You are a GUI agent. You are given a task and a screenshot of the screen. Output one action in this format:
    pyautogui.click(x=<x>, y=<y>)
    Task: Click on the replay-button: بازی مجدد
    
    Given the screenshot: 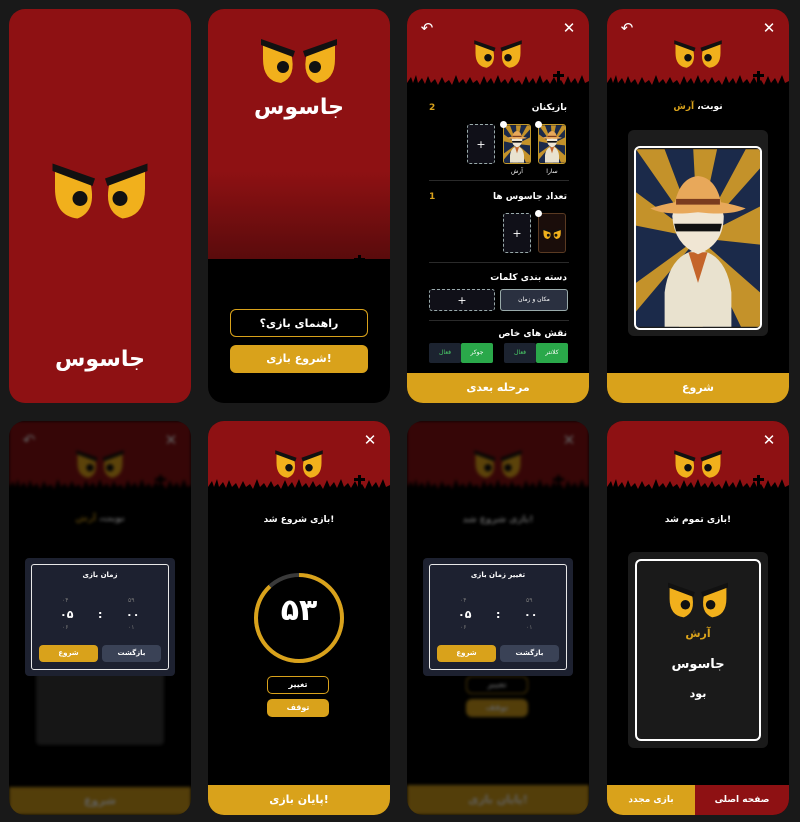 What is the action you would take?
    pyautogui.click(x=651, y=800)
    